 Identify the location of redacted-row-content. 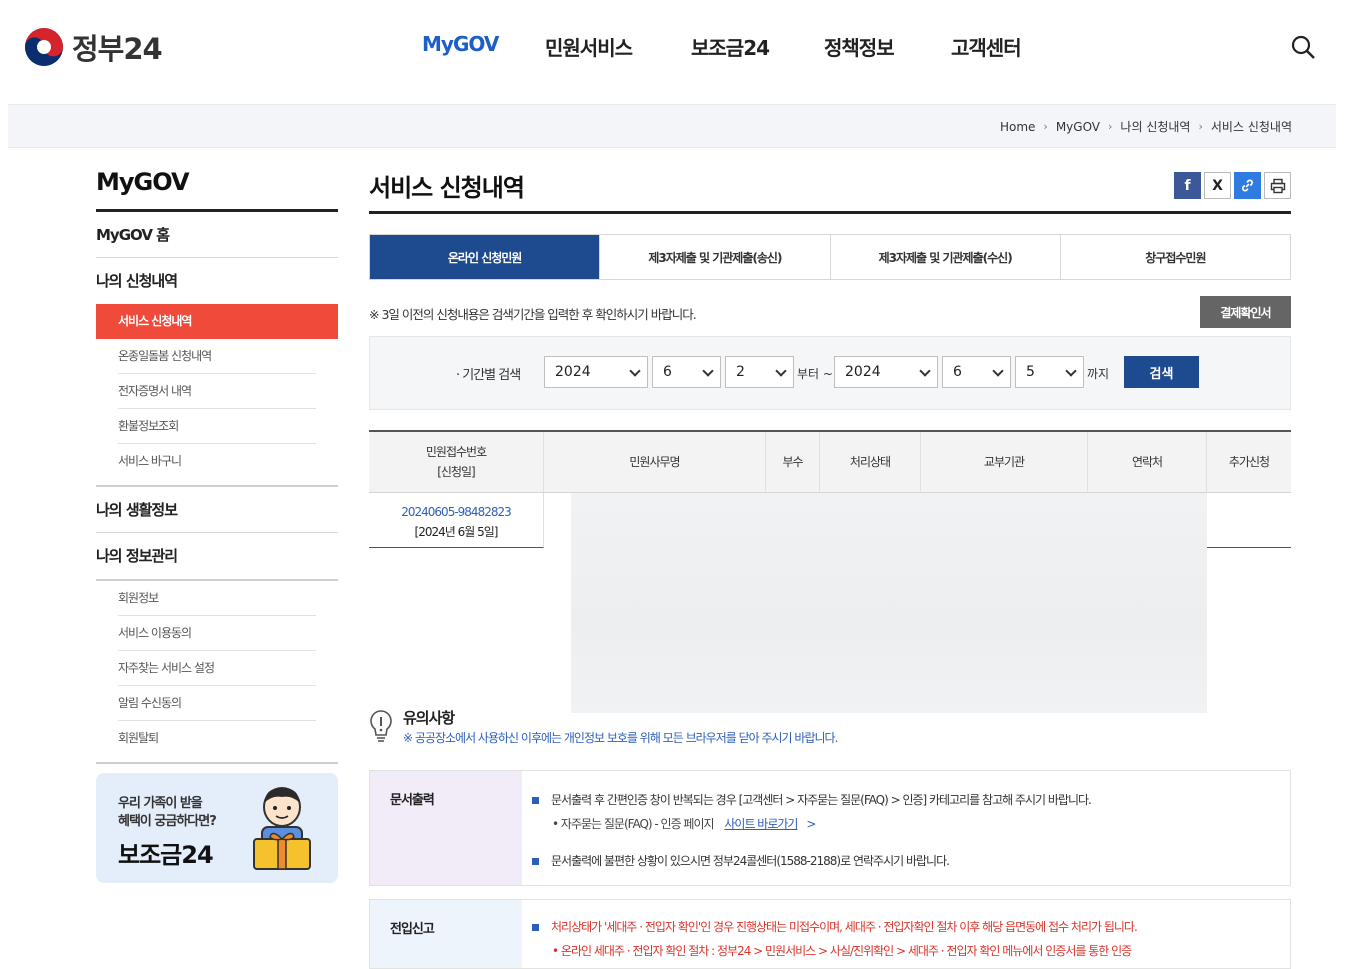
(889, 603).